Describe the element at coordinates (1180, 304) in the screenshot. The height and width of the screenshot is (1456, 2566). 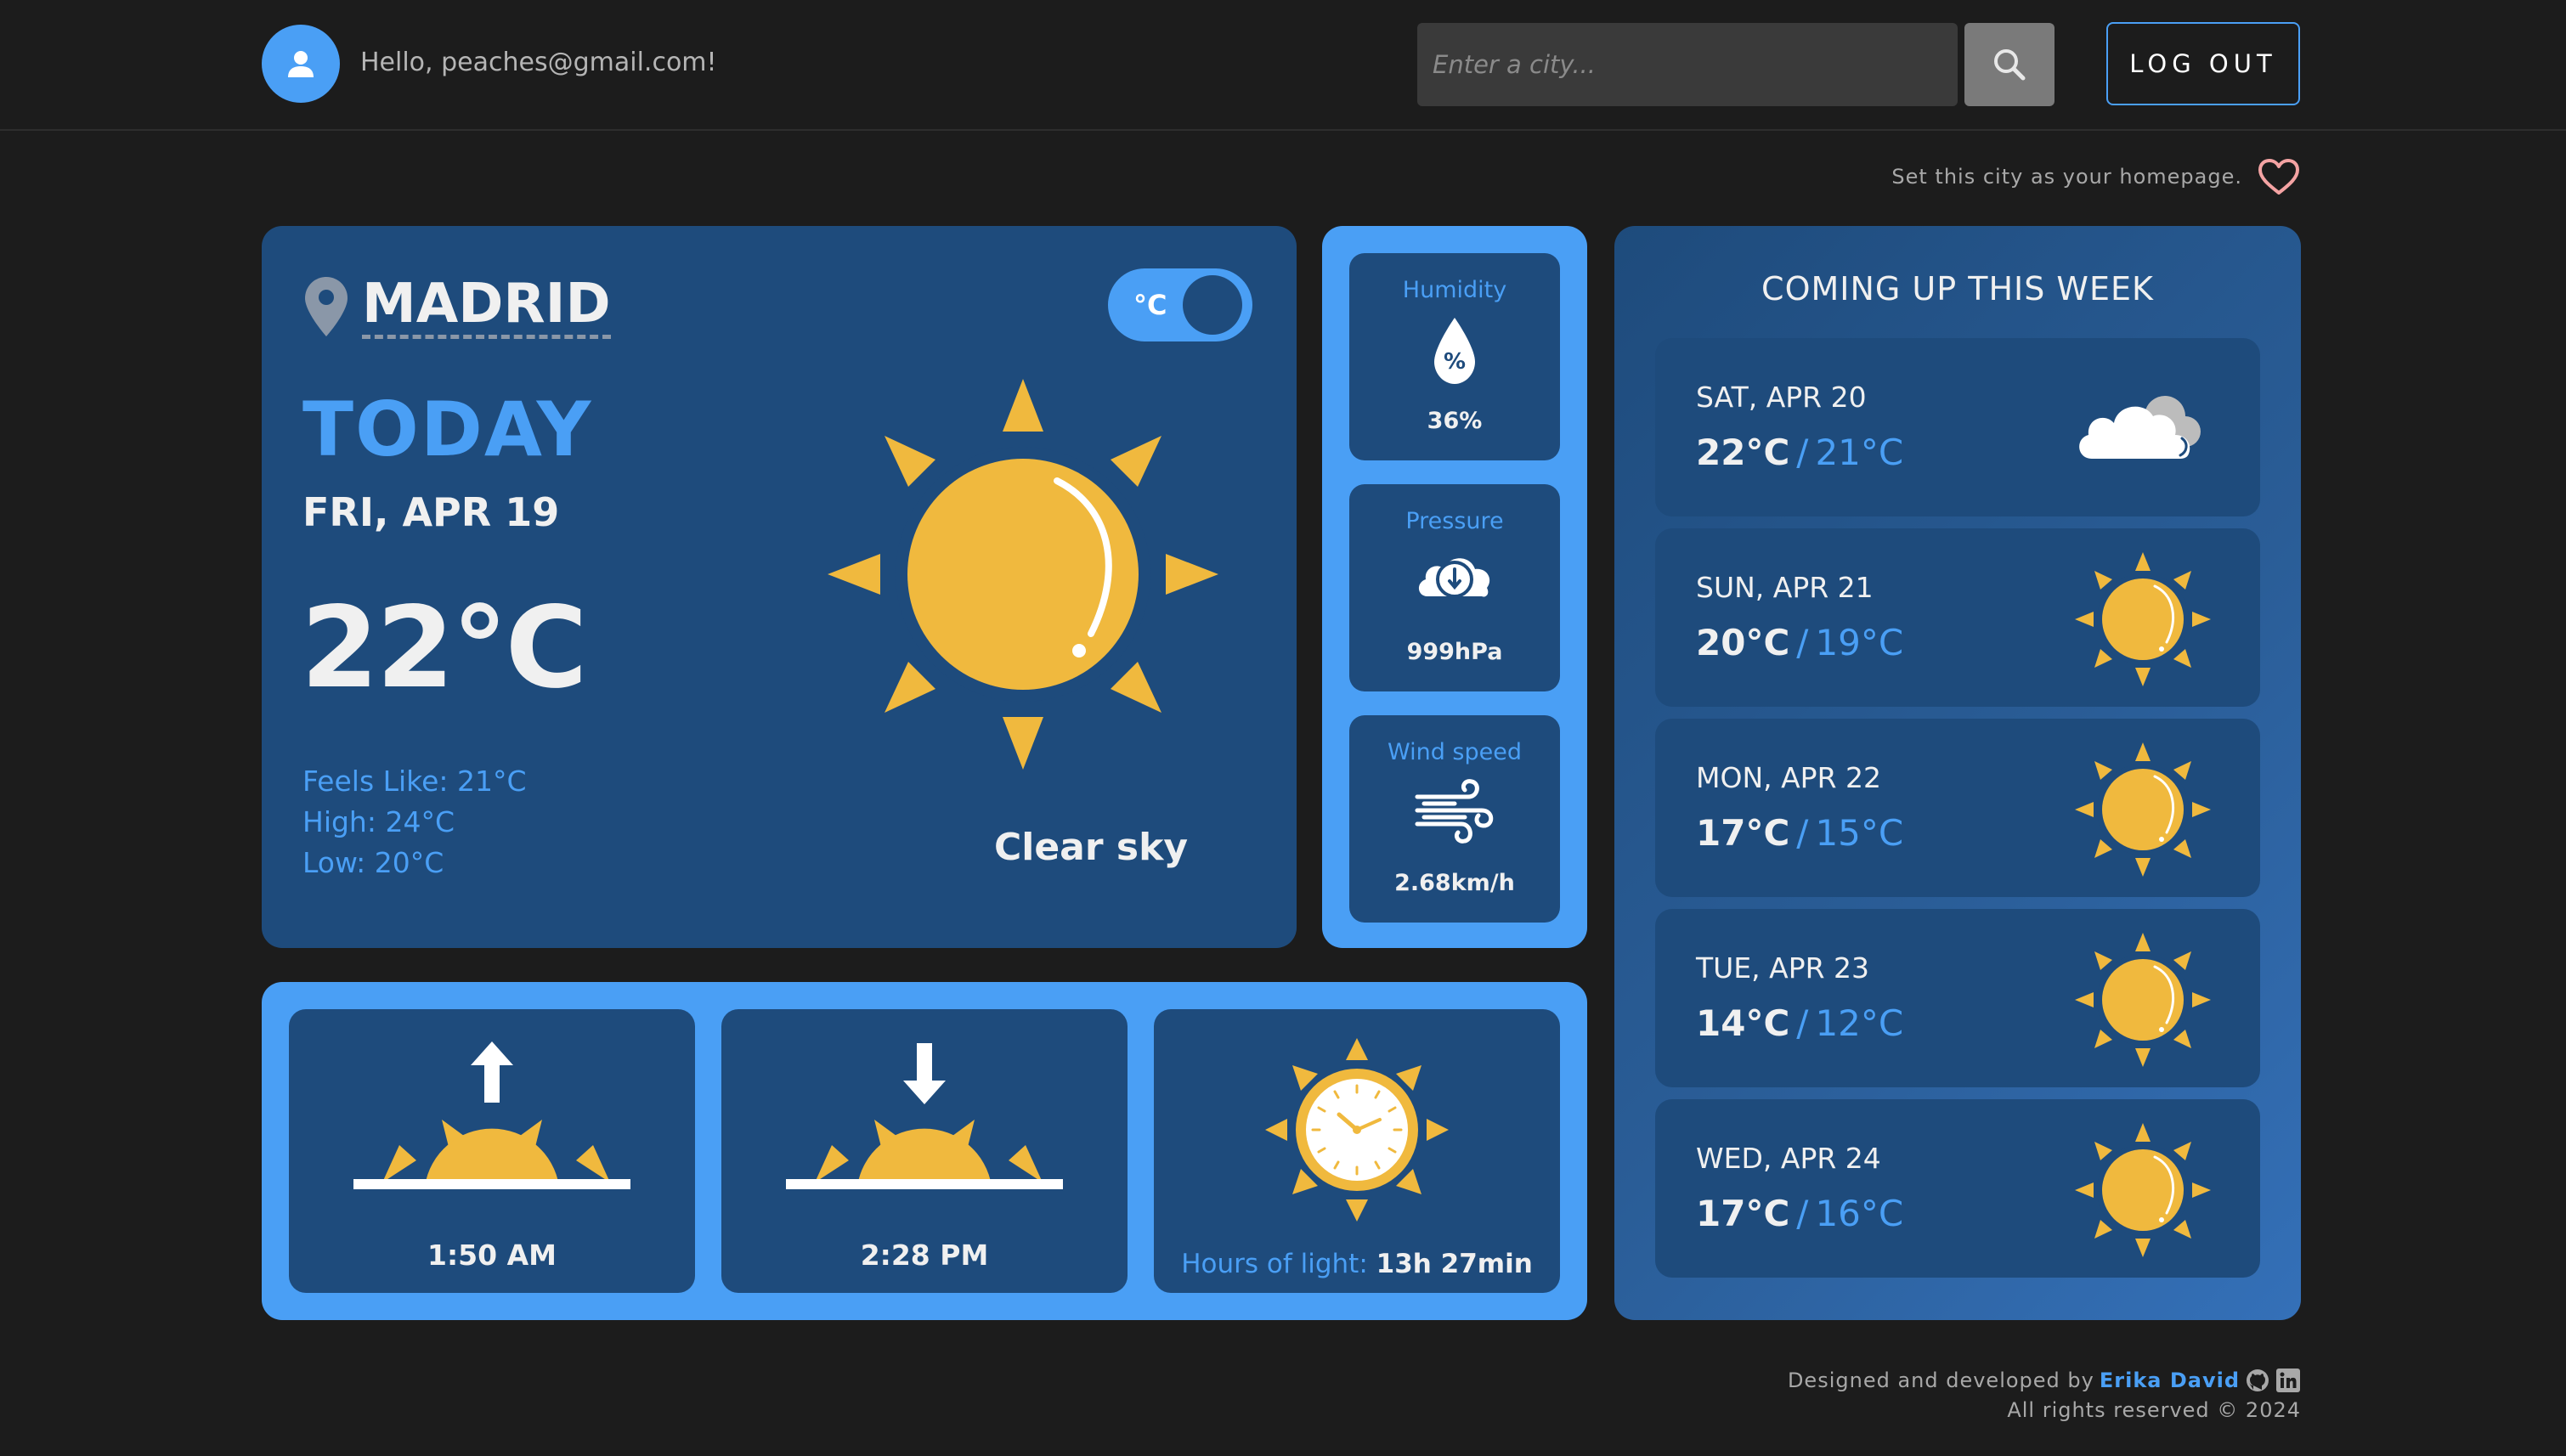
I see `unit-toggle: °C` at that location.